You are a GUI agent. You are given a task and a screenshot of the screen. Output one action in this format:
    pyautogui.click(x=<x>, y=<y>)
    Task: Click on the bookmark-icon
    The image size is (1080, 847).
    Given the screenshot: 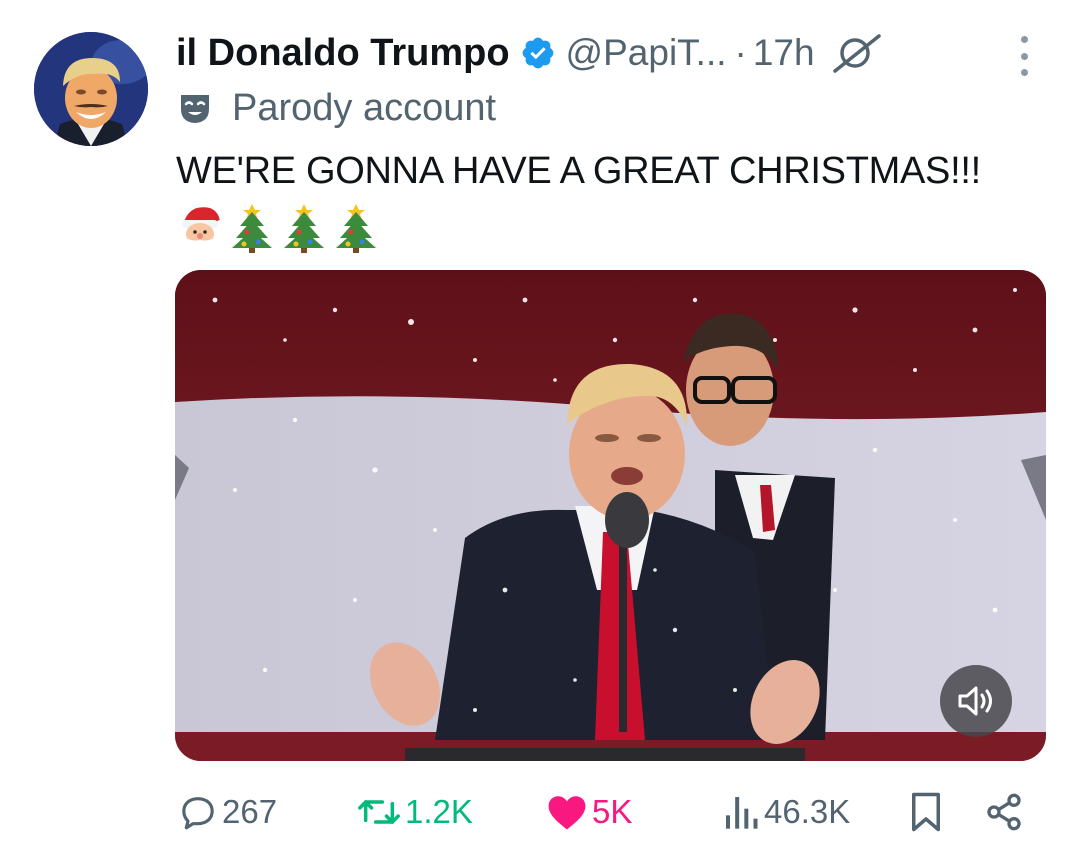 What is the action you would take?
    pyautogui.click(x=926, y=812)
    